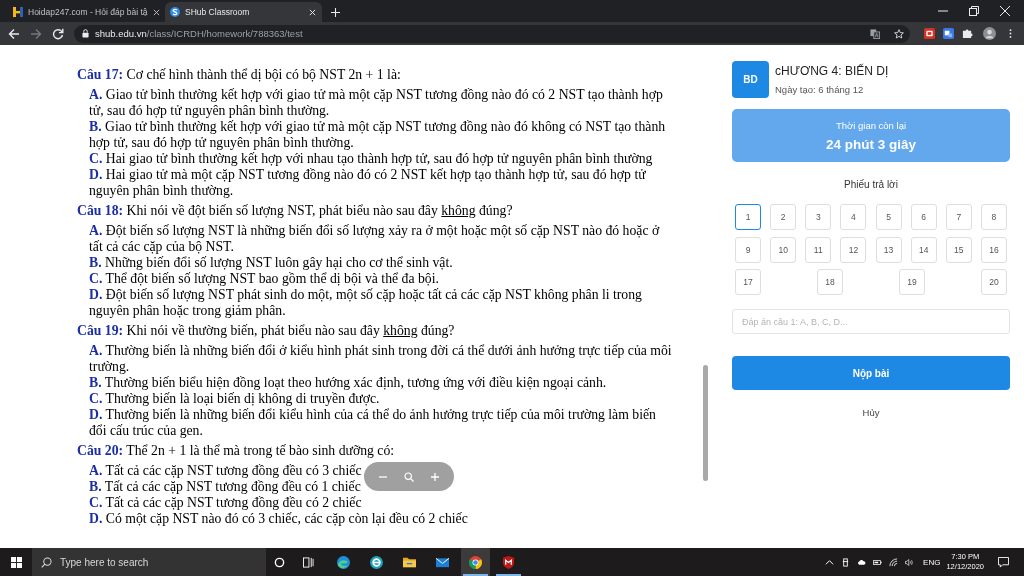 This screenshot has width=1024, height=576. What do you see at coordinates (871, 373) in the screenshot?
I see `submit-button: Nộp bài` at bounding box center [871, 373].